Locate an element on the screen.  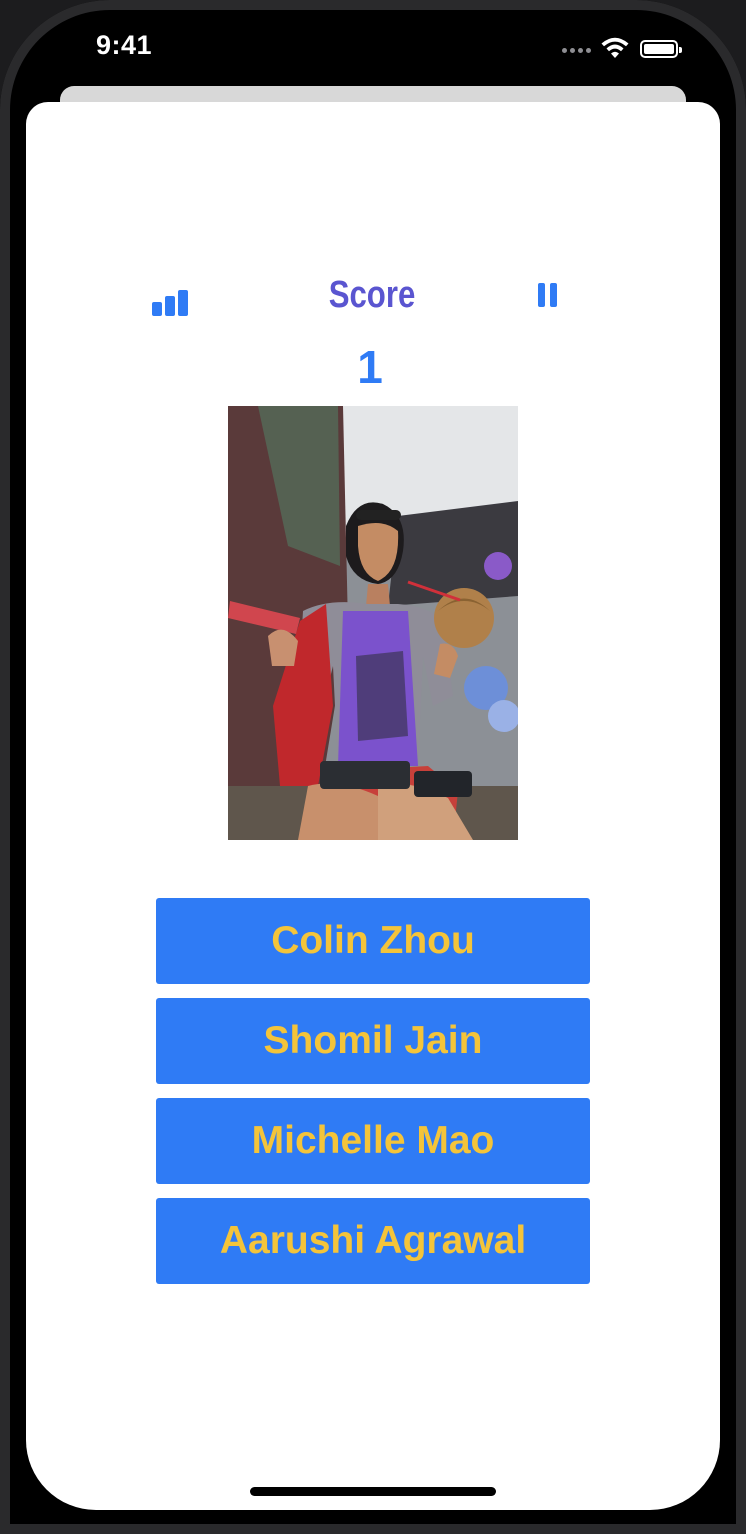
portrait-photo-art is located at coordinates (373, 623).